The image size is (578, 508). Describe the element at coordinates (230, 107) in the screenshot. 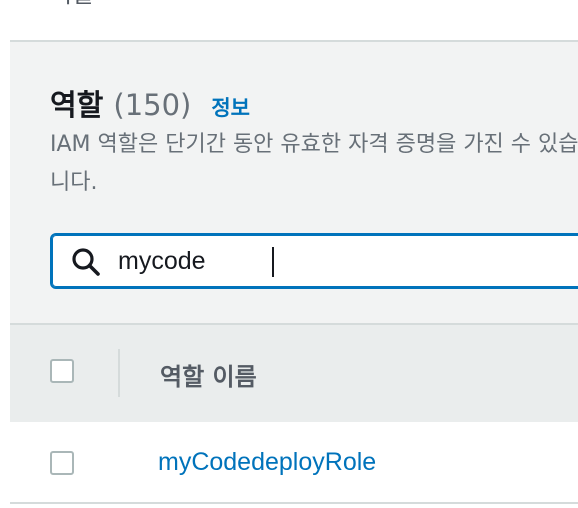

I see `info-link: 정보` at that location.